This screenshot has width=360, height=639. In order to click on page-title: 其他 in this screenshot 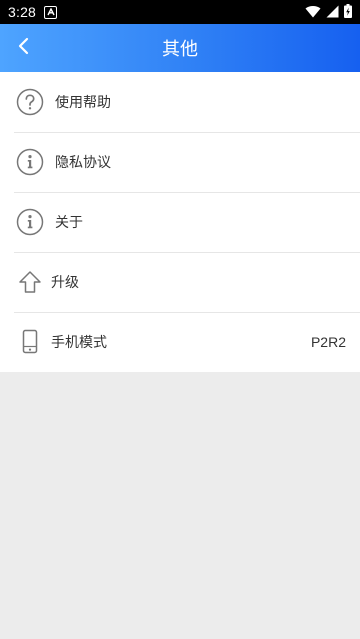, I will do `click(180, 49)`.